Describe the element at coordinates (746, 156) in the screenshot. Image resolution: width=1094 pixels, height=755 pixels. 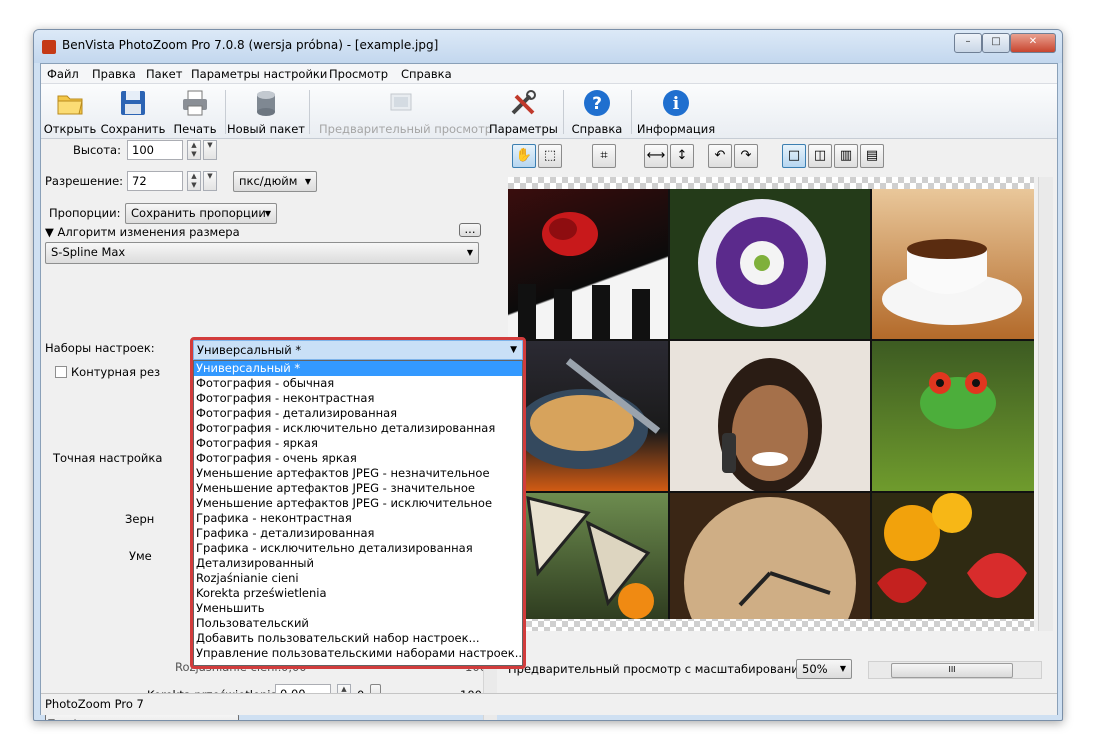
I see `rotate-right-icon: ↷` at that location.